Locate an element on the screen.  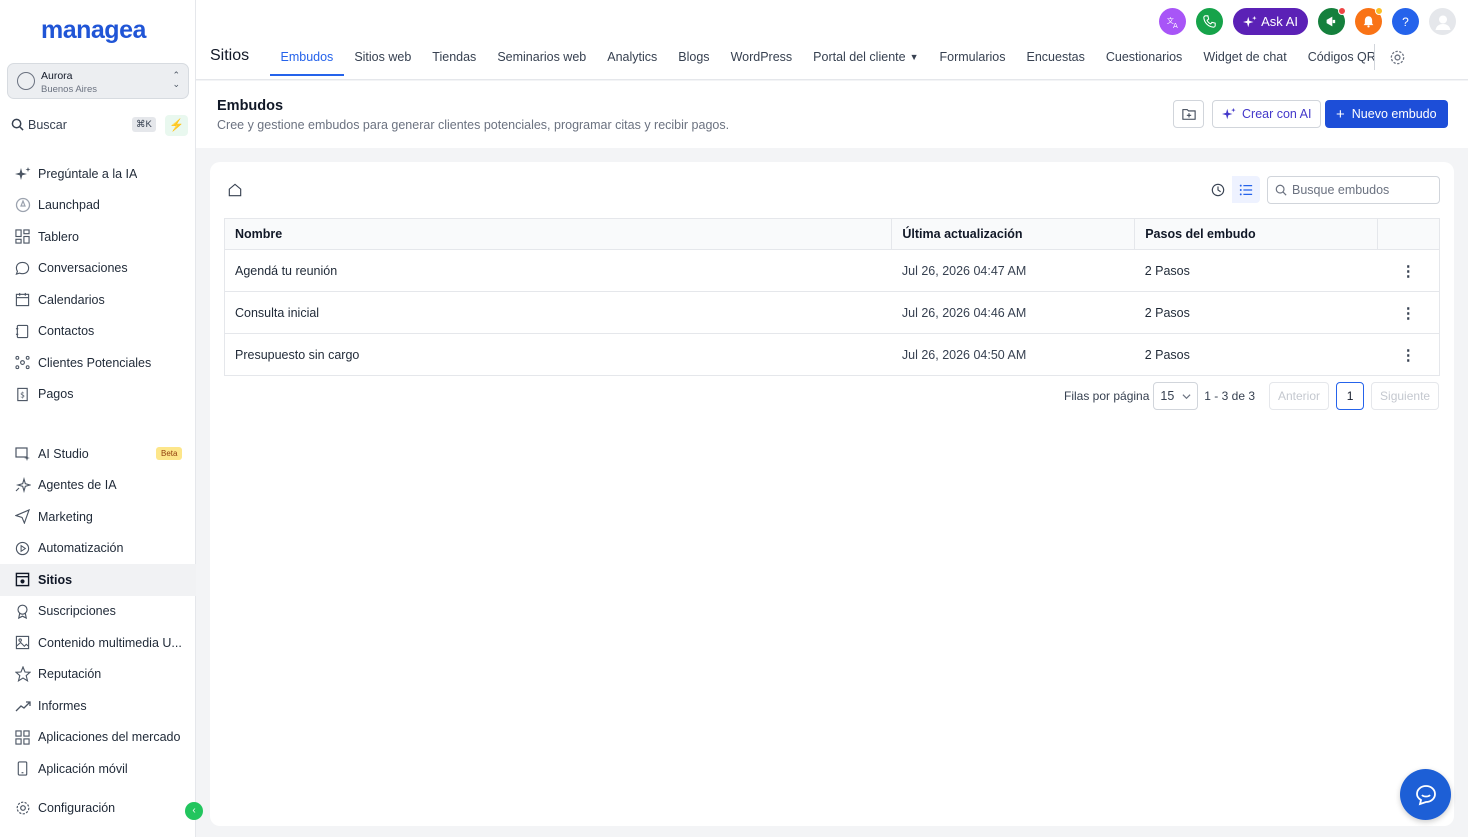
help-icon: ? is located at coordinates (1405, 21).